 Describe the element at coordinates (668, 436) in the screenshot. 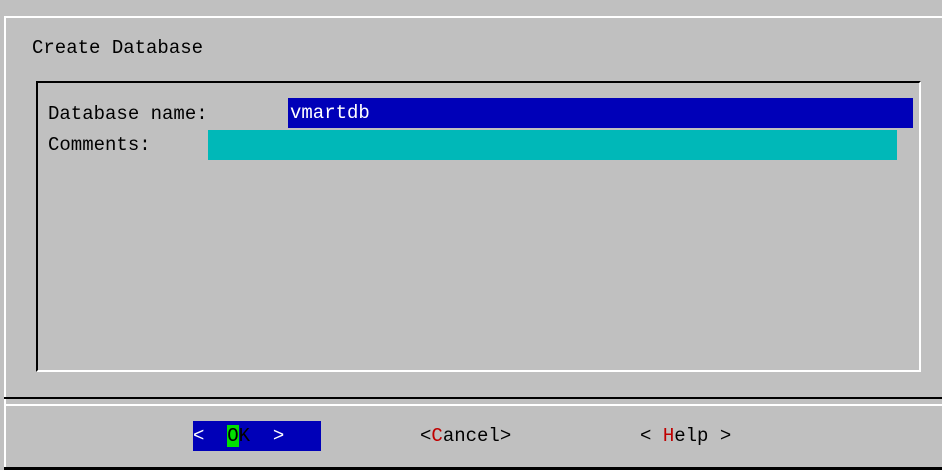

I see `help-button-hotkey: H` at that location.